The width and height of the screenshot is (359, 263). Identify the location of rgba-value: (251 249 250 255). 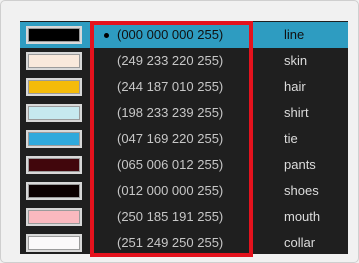
(170, 242).